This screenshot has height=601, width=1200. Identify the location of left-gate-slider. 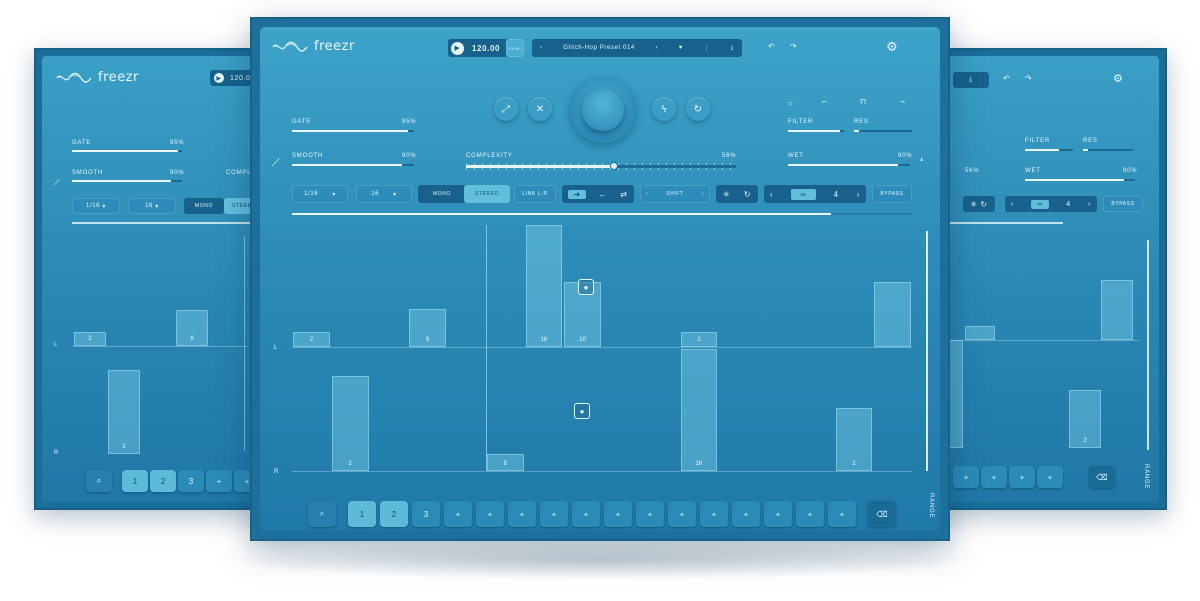
(127, 151).